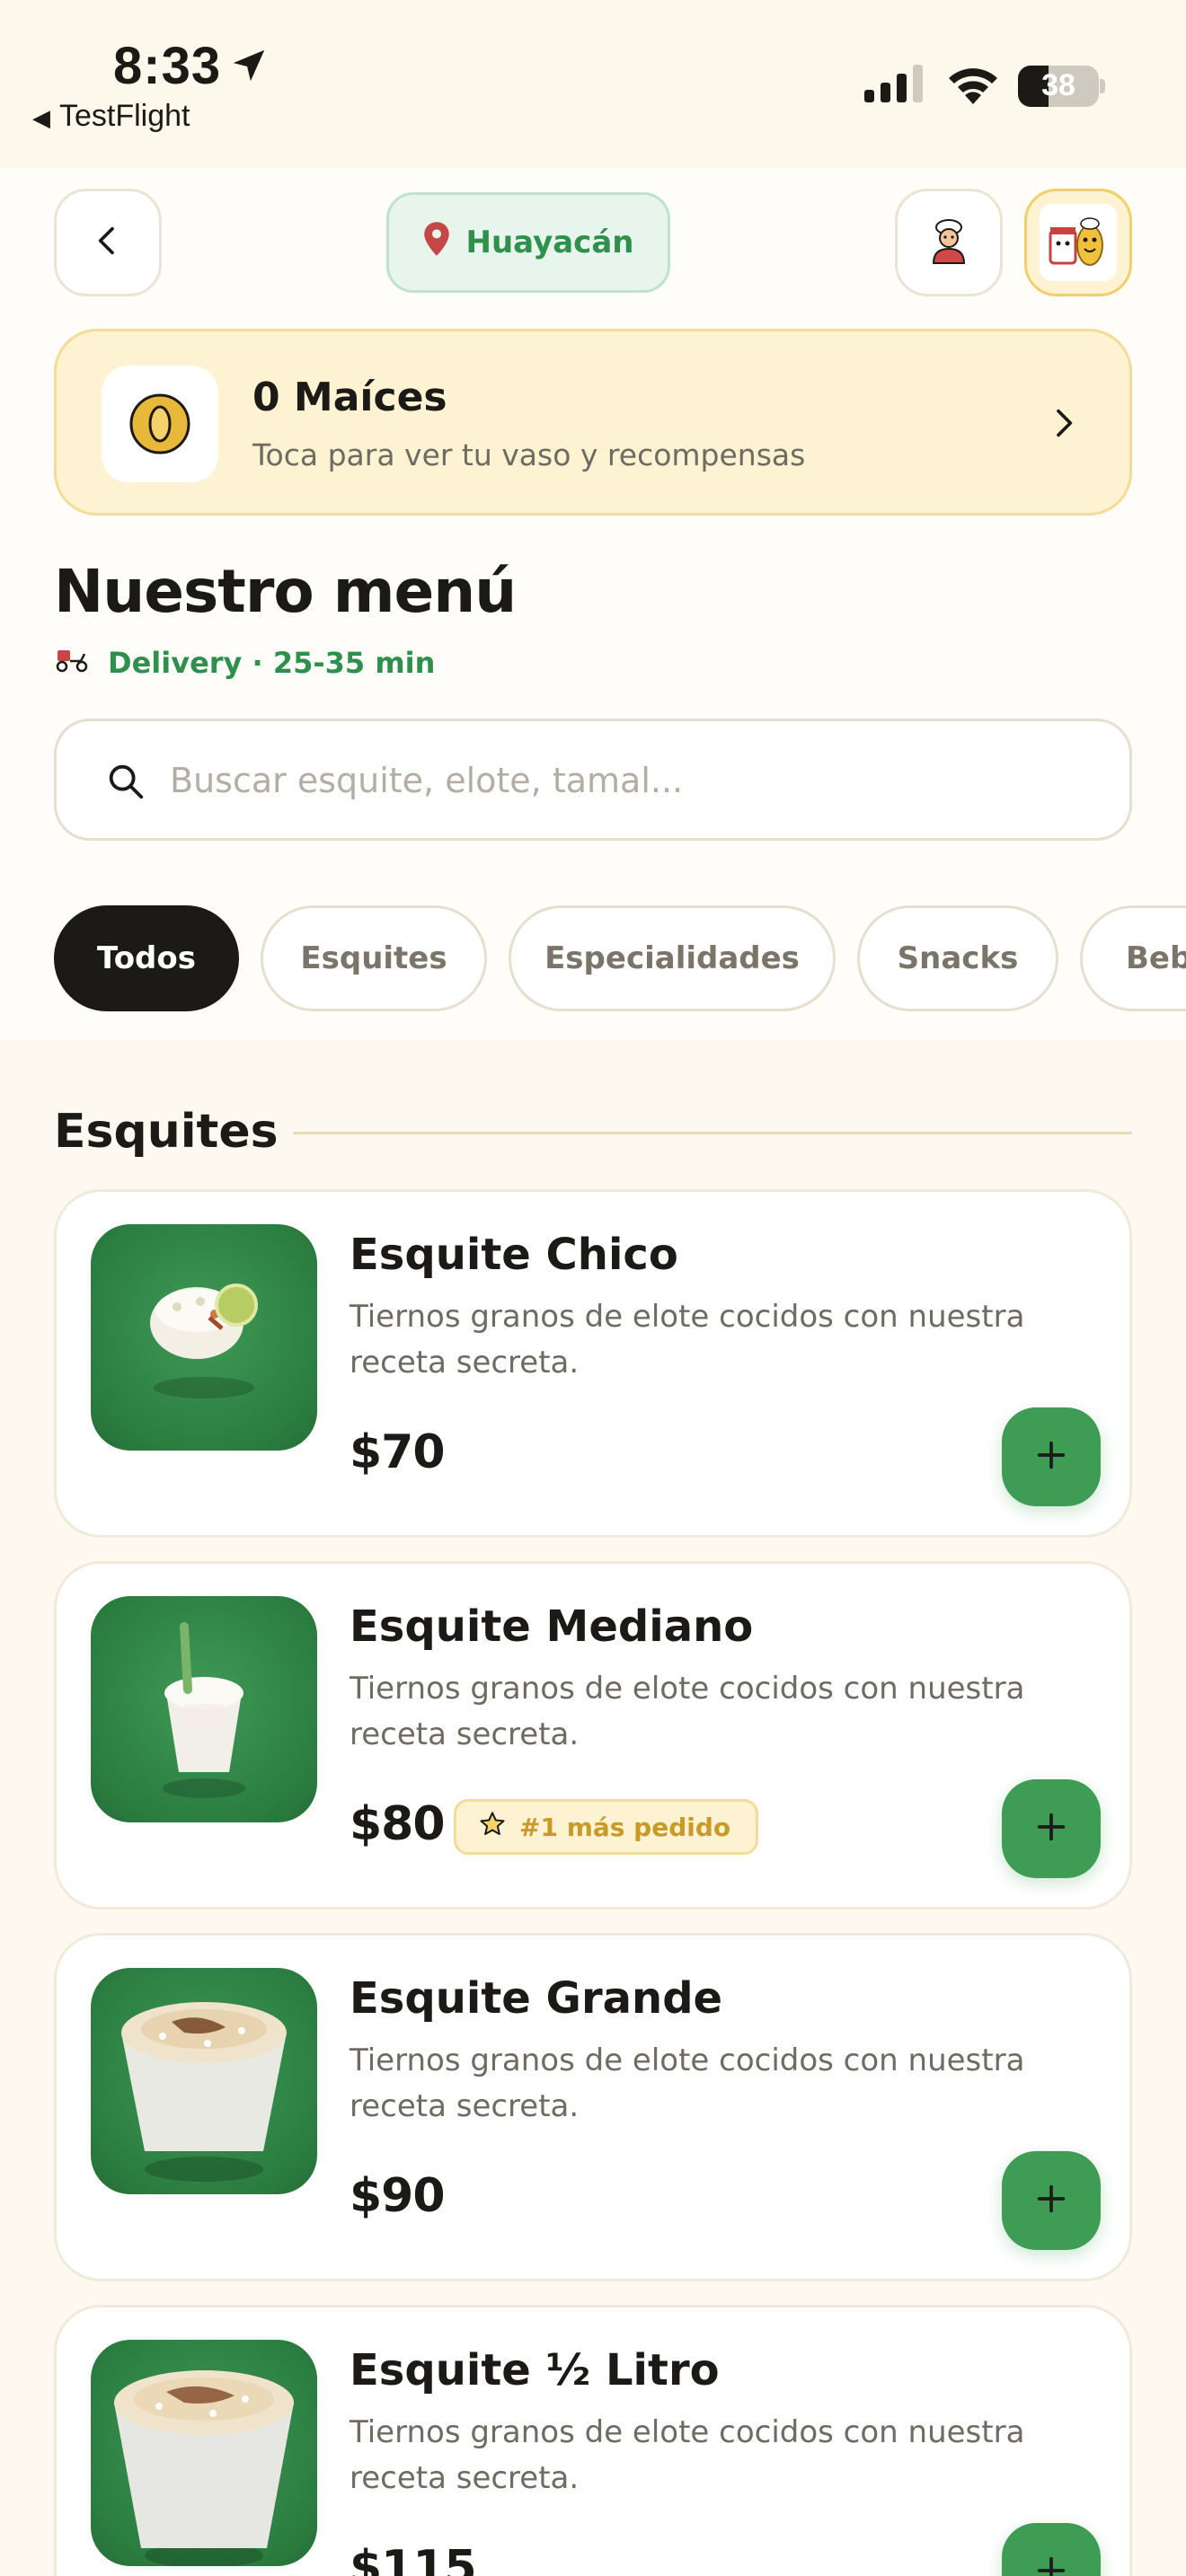 The height and width of the screenshot is (2576, 1186). I want to click on product-name: Esquite Grande, so click(536, 1999).